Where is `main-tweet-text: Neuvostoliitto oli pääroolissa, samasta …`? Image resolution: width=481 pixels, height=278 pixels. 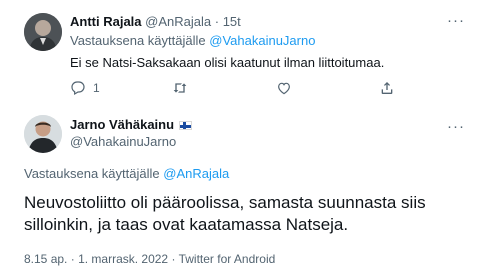
main-tweet-text: Neuvostoliitto oli pääroolissa, samasta … is located at coordinates (225, 213).